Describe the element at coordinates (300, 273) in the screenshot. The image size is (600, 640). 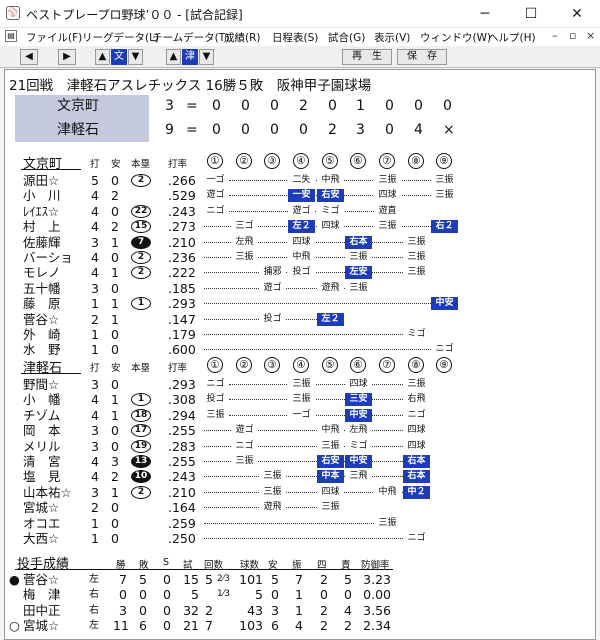
I see `player-row: モレノ 4 1 2 .222 捕邪 投ゴ 左安 三振` at that location.